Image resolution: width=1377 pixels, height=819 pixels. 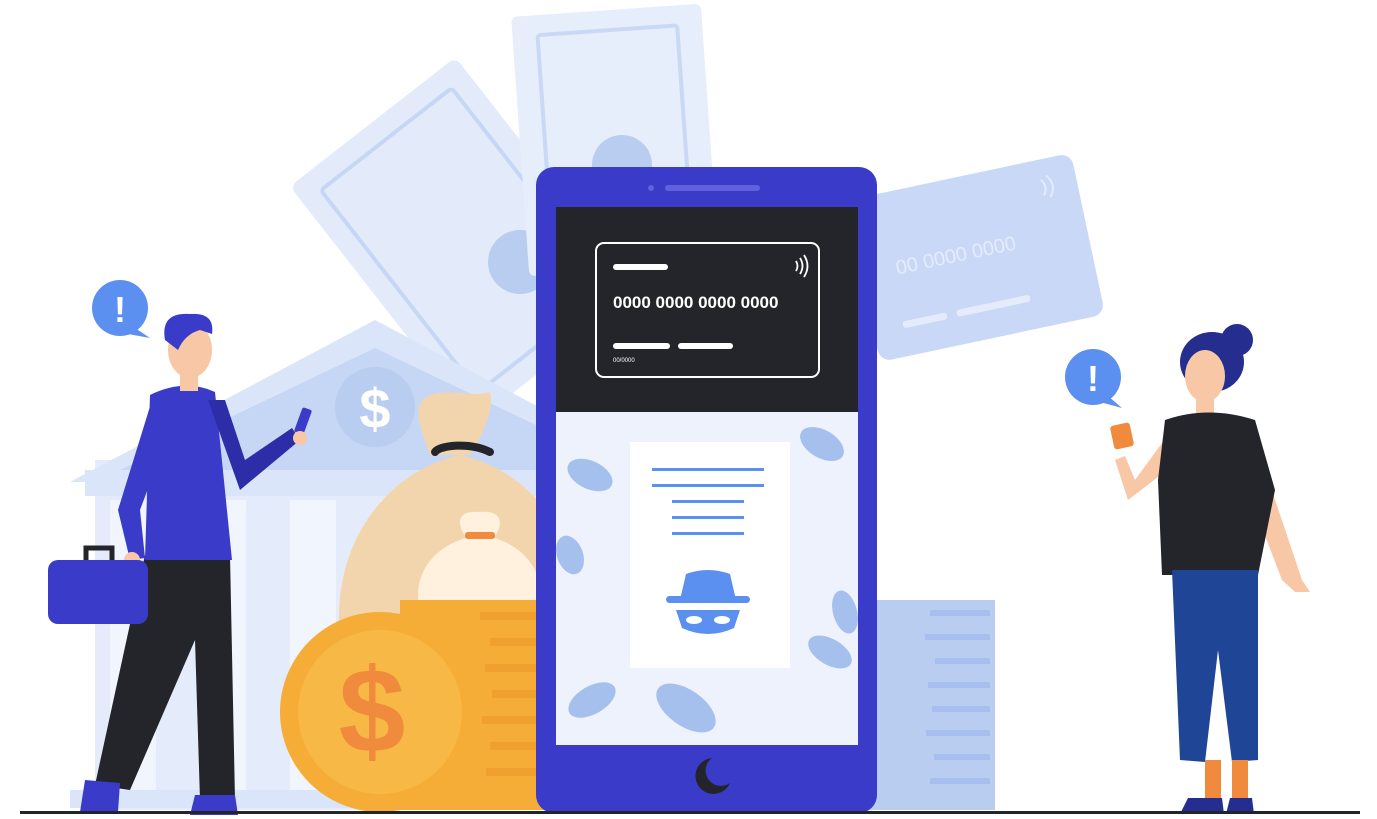 I want to click on dollar-coin: $, so click(x=380, y=712).